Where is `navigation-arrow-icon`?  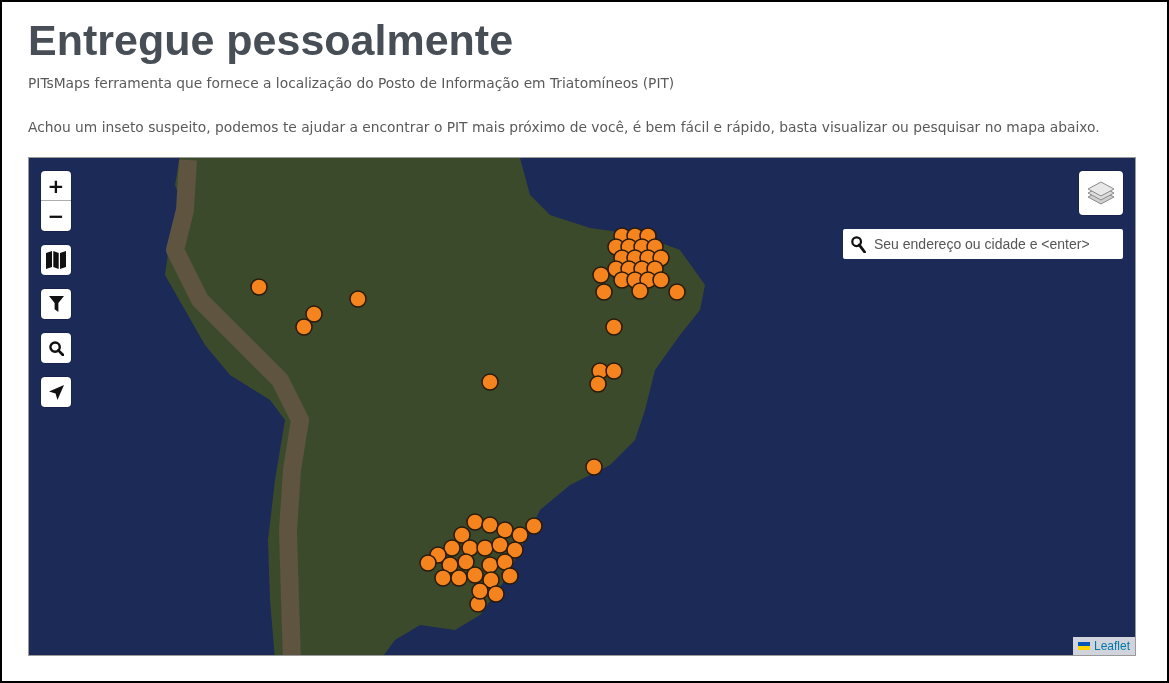 navigation-arrow-icon is located at coordinates (56, 392).